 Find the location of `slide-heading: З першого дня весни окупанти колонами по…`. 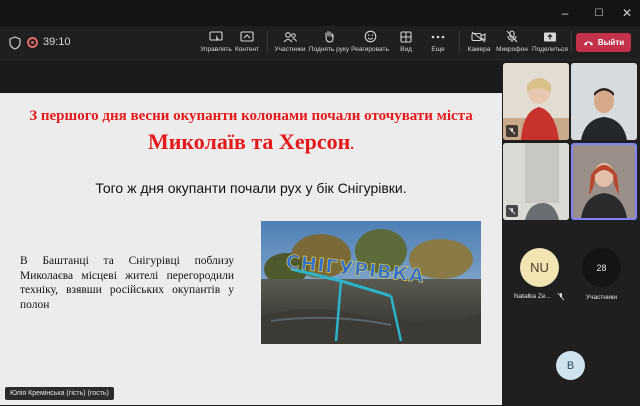

slide-heading: З першого дня весни окупанти колонами по… is located at coordinates (251, 116).